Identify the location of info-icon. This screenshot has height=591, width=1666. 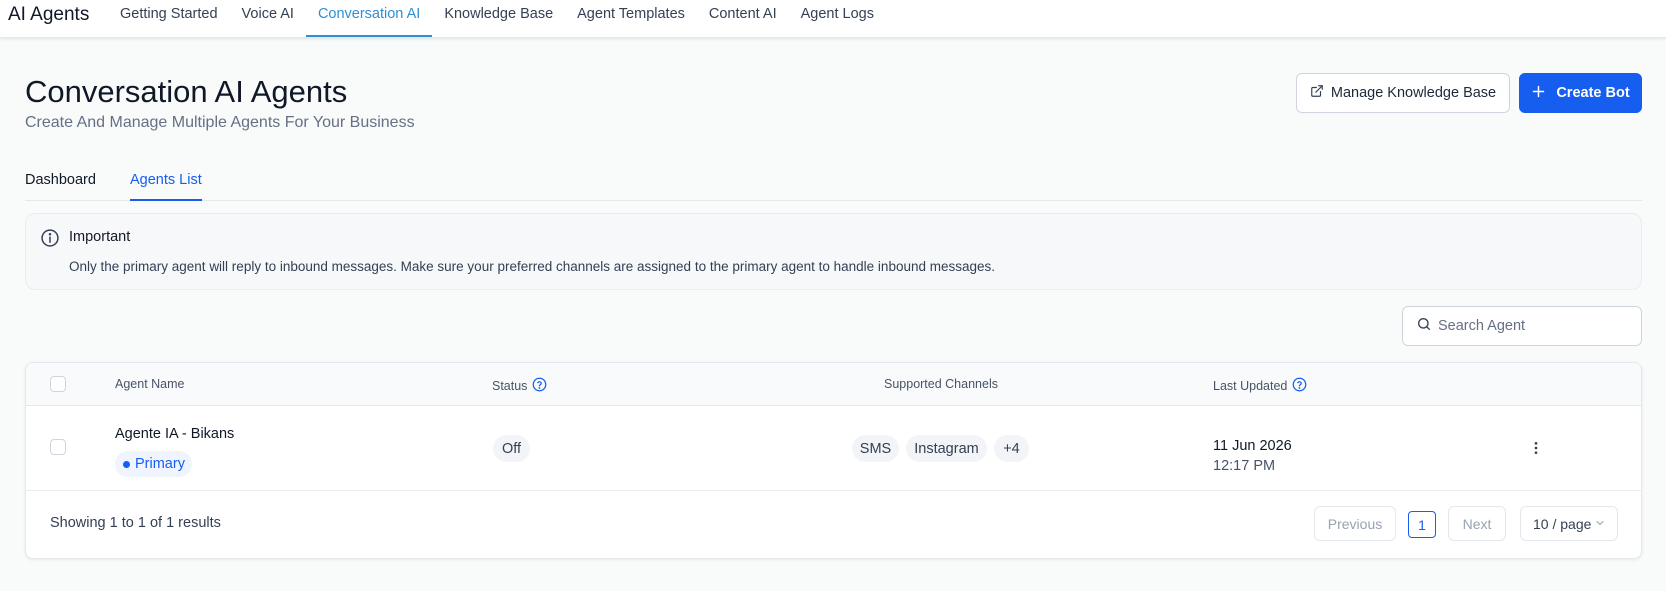
(50, 240).